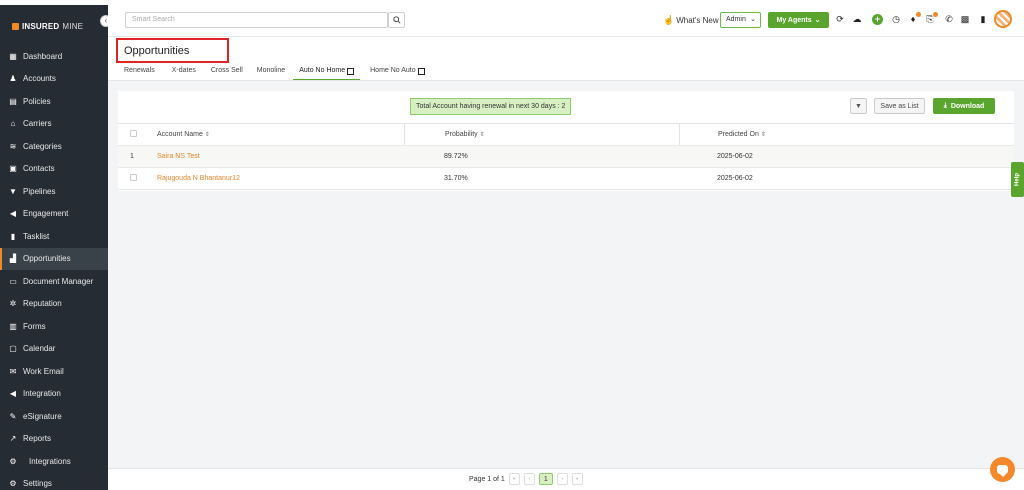  What do you see at coordinates (857, 19) in the screenshot?
I see `cloud-upload-icon: ☁` at bounding box center [857, 19].